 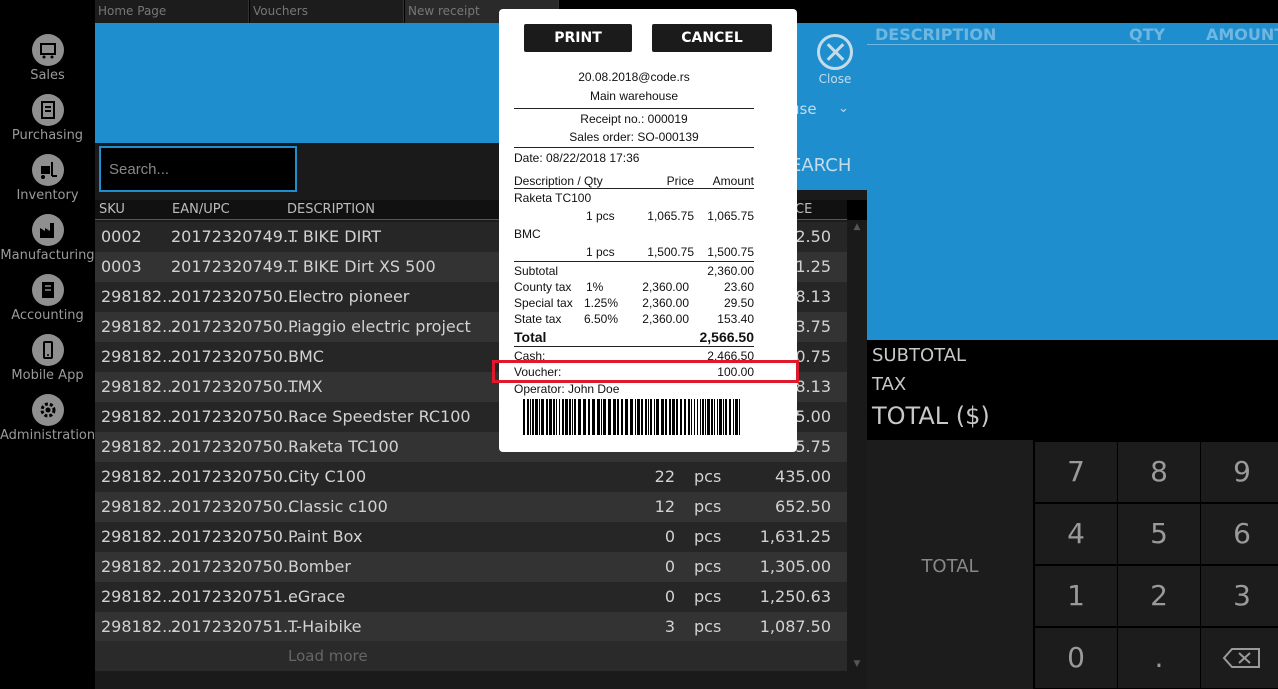 I want to click on cart-col-amount: AMOUNT, so click(x=1242, y=34).